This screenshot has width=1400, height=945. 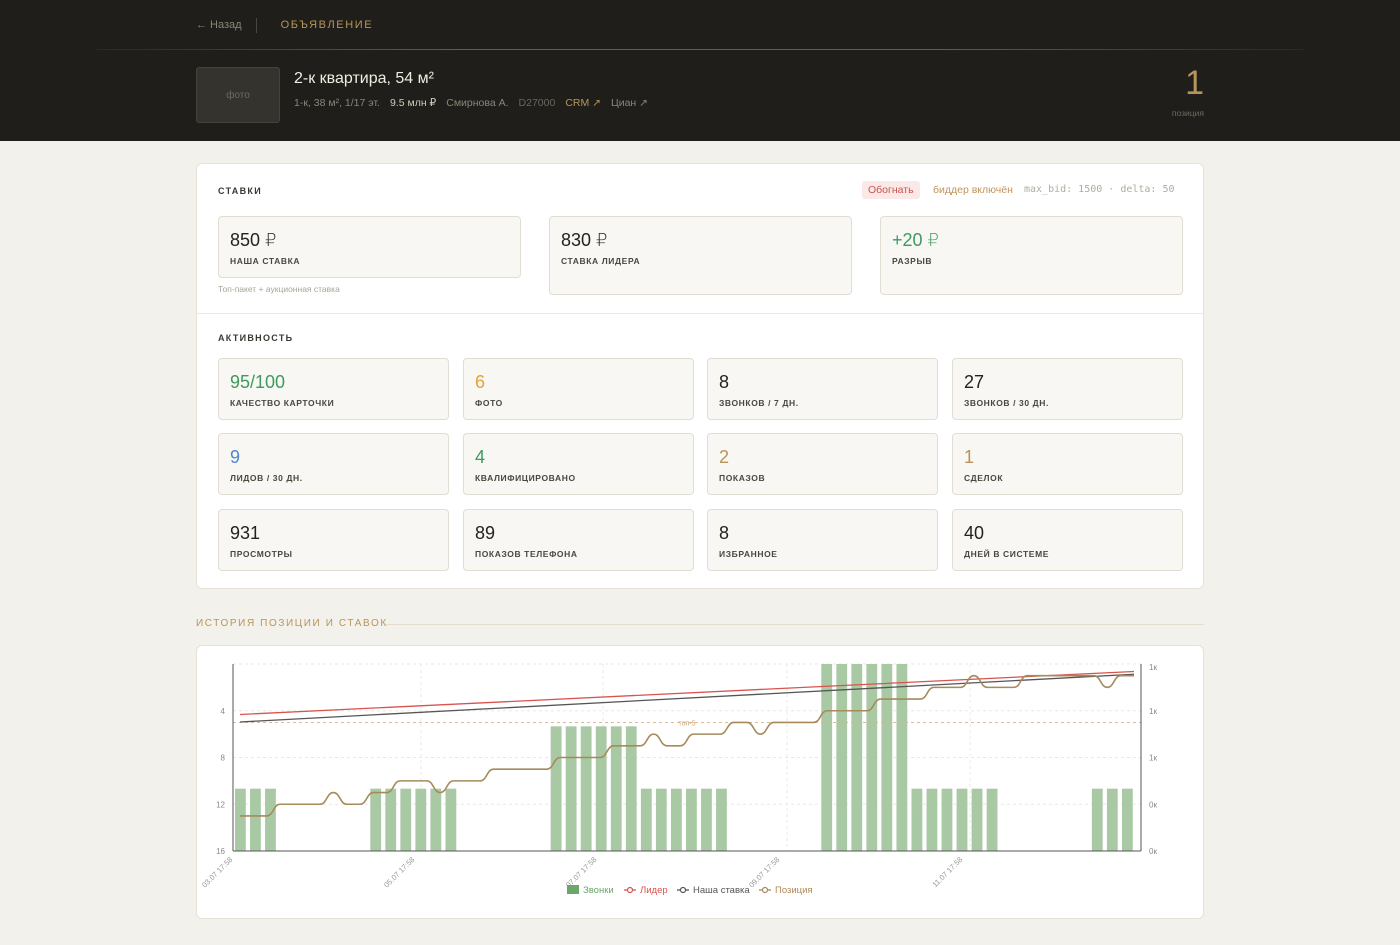 I want to click on legend-label: Наша ставка, so click(x=721, y=890).